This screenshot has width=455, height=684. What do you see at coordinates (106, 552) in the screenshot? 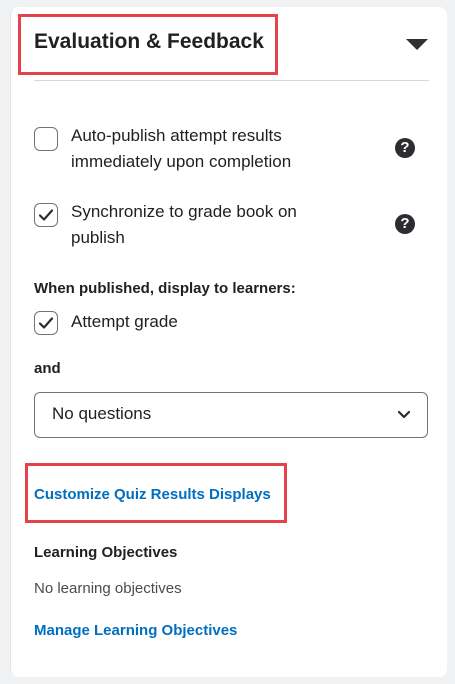
I see `learning-objectives-heading: Learning Objectives` at bounding box center [106, 552].